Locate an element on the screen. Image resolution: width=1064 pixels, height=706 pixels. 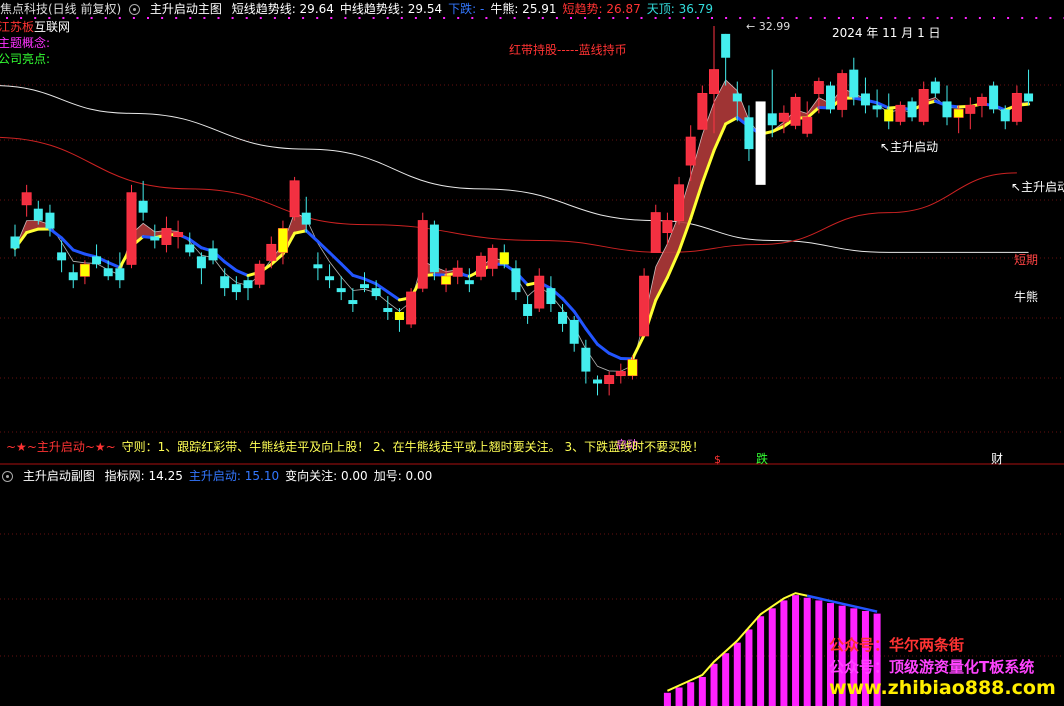
die-marker: 跌 is located at coordinates (762, 459).